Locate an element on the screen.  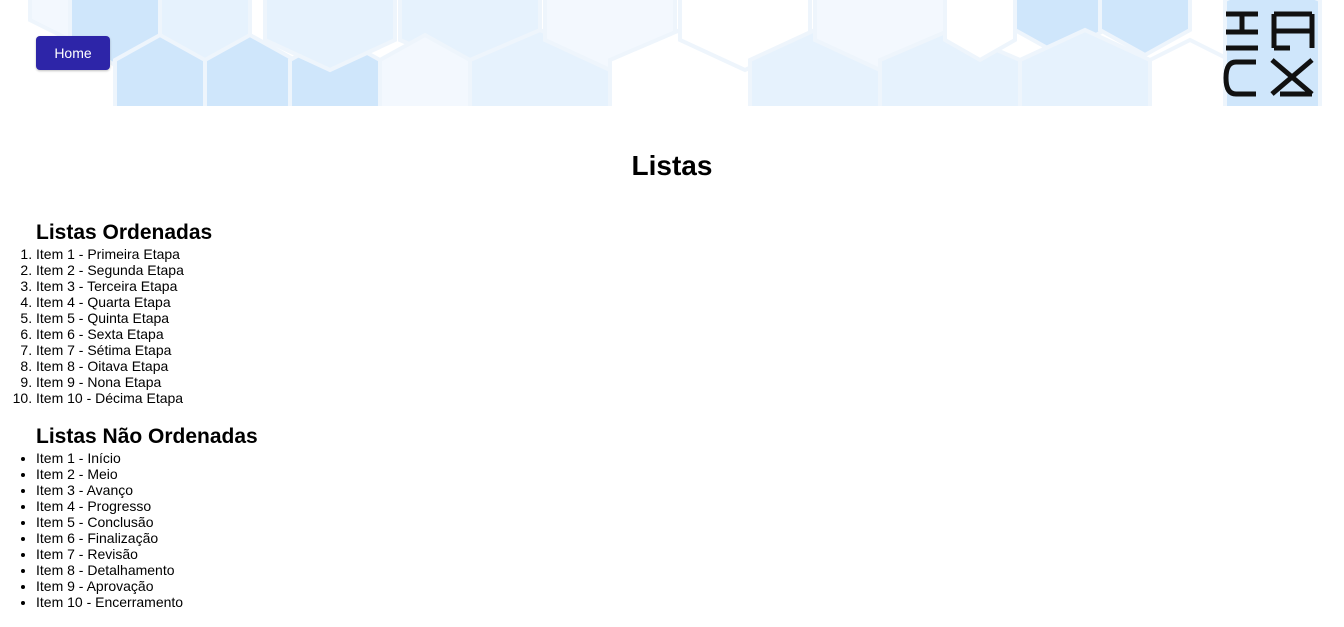
ordered-list-heading: Listas Ordenadas is located at coordinates (124, 232).